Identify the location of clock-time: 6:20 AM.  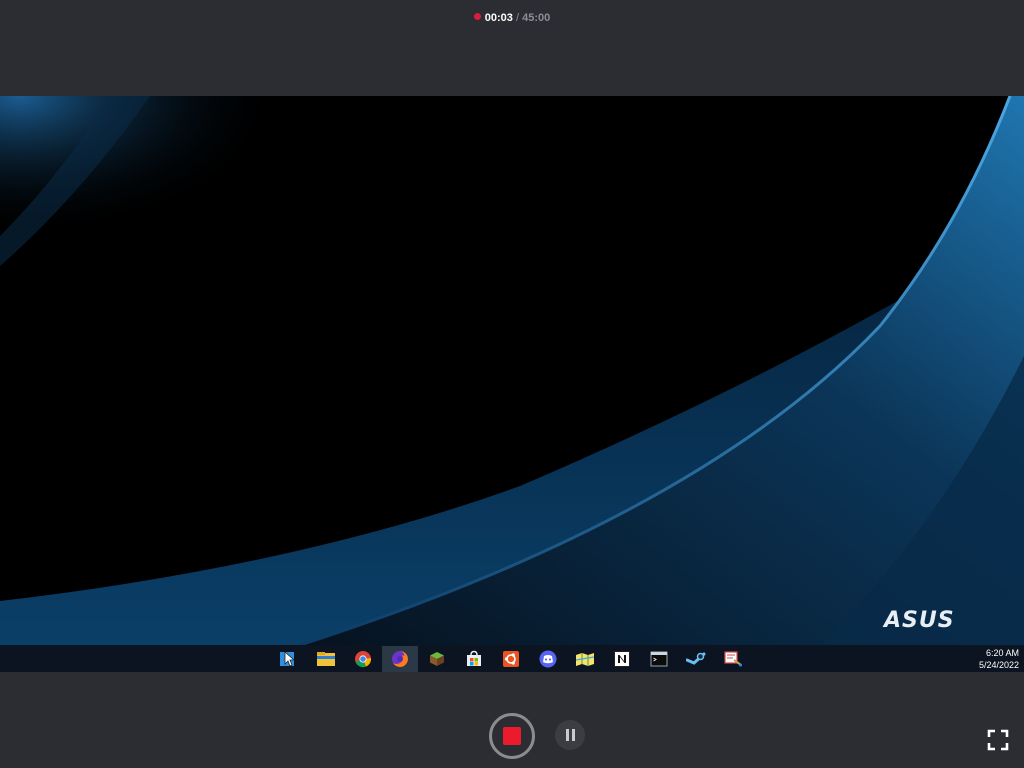
(1002, 653).